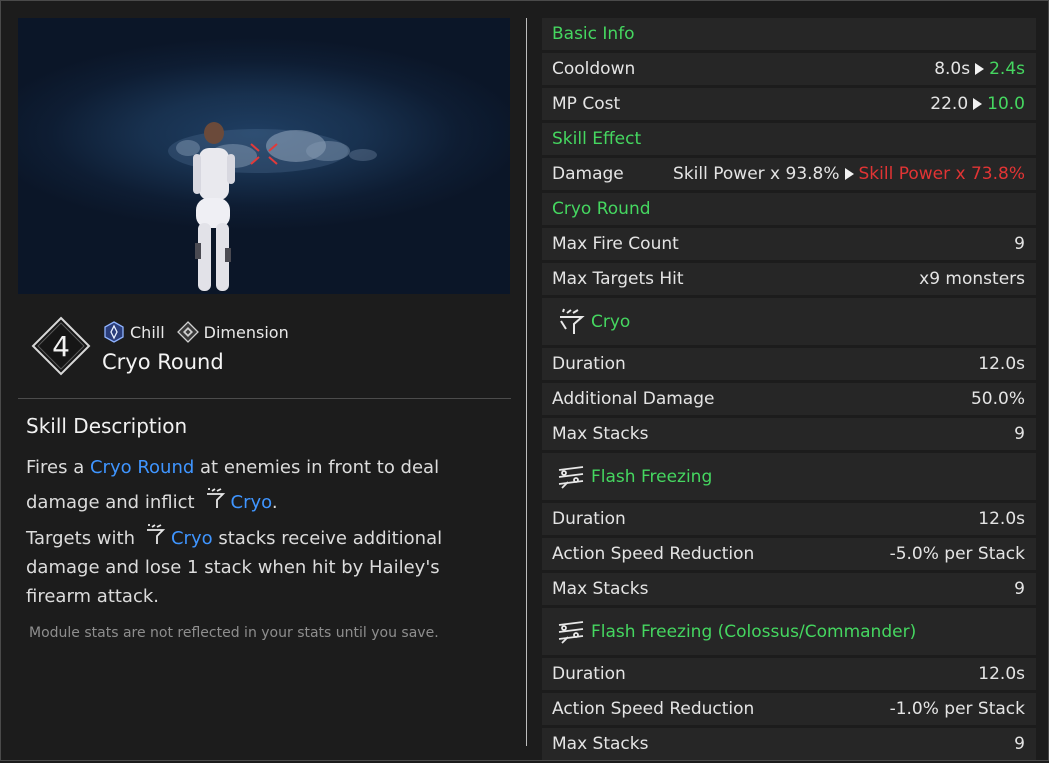  What do you see at coordinates (957, 554) in the screenshot?
I see `stat-value: -5.0% per Stack` at bounding box center [957, 554].